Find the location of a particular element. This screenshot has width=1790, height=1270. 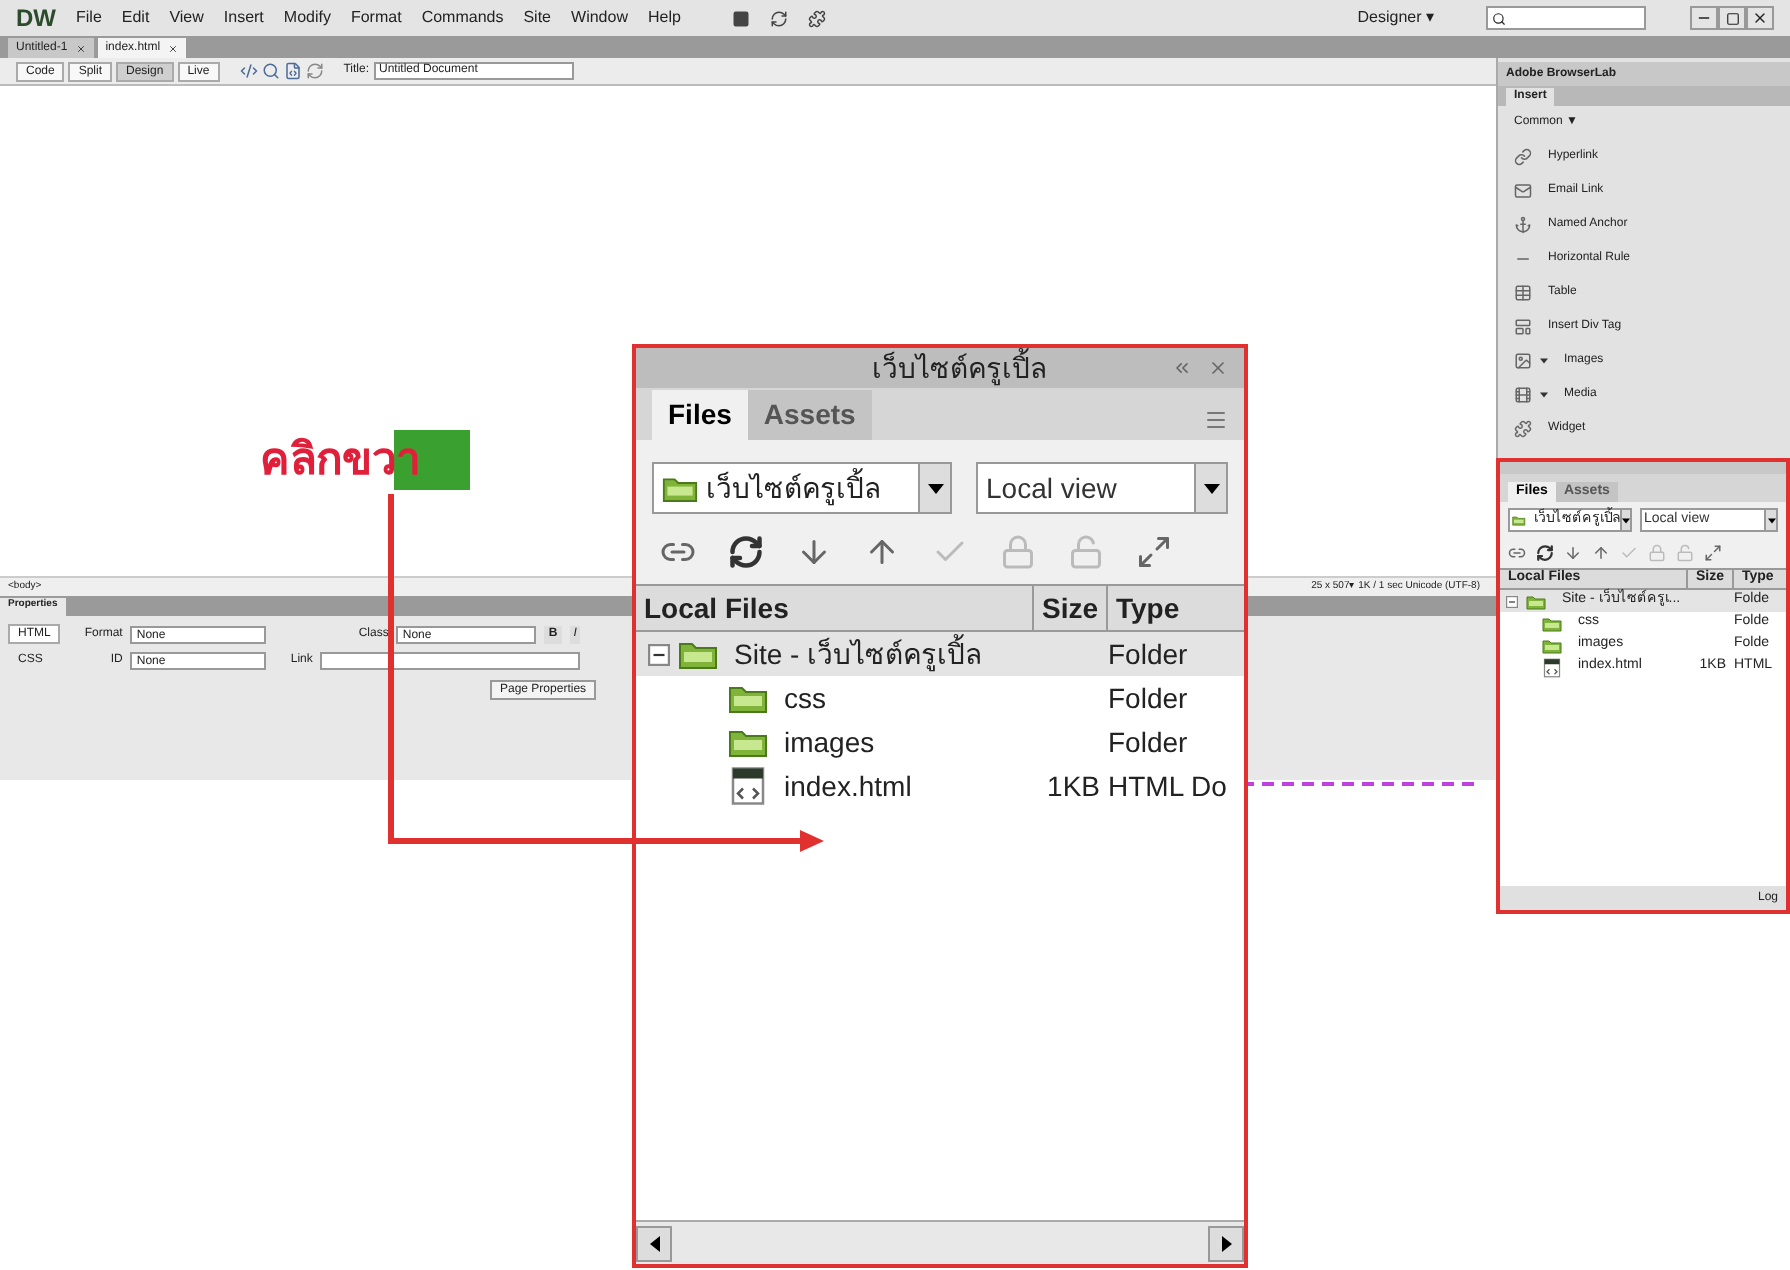

link-field is located at coordinates (450, 660).